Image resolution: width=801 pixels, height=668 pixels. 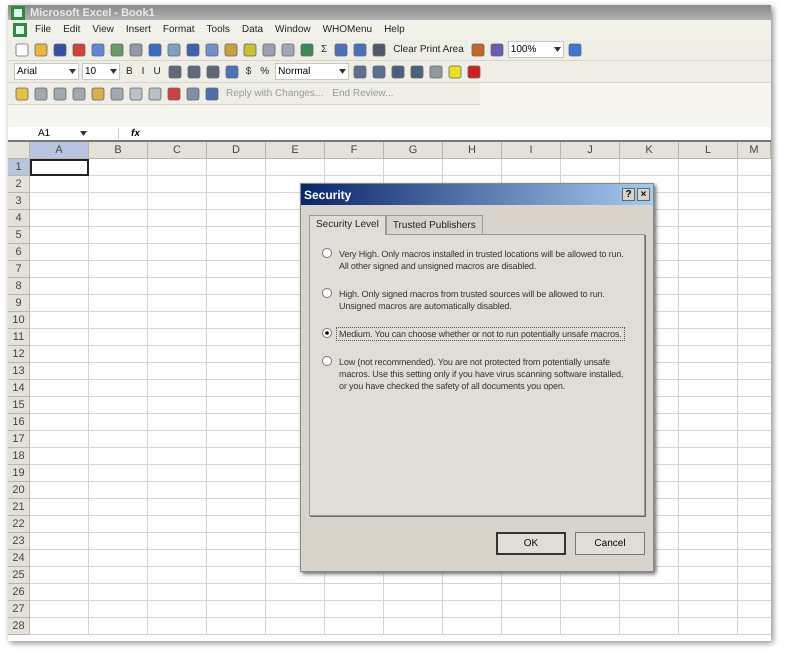 I want to click on row-header: 26, so click(x=19, y=592).